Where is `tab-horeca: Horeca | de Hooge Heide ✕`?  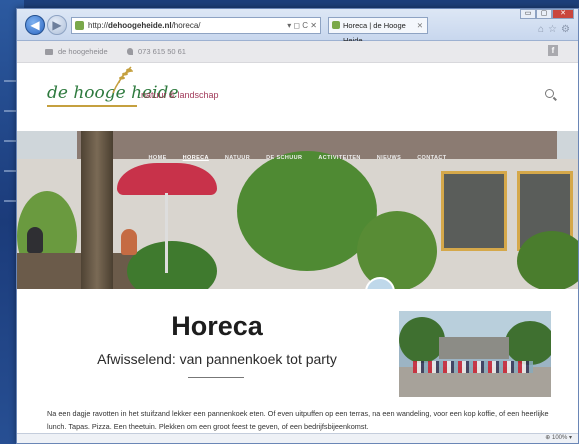 tab-horeca: Horeca | de Hooge Heide ✕ is located at coordinates (378, 31).